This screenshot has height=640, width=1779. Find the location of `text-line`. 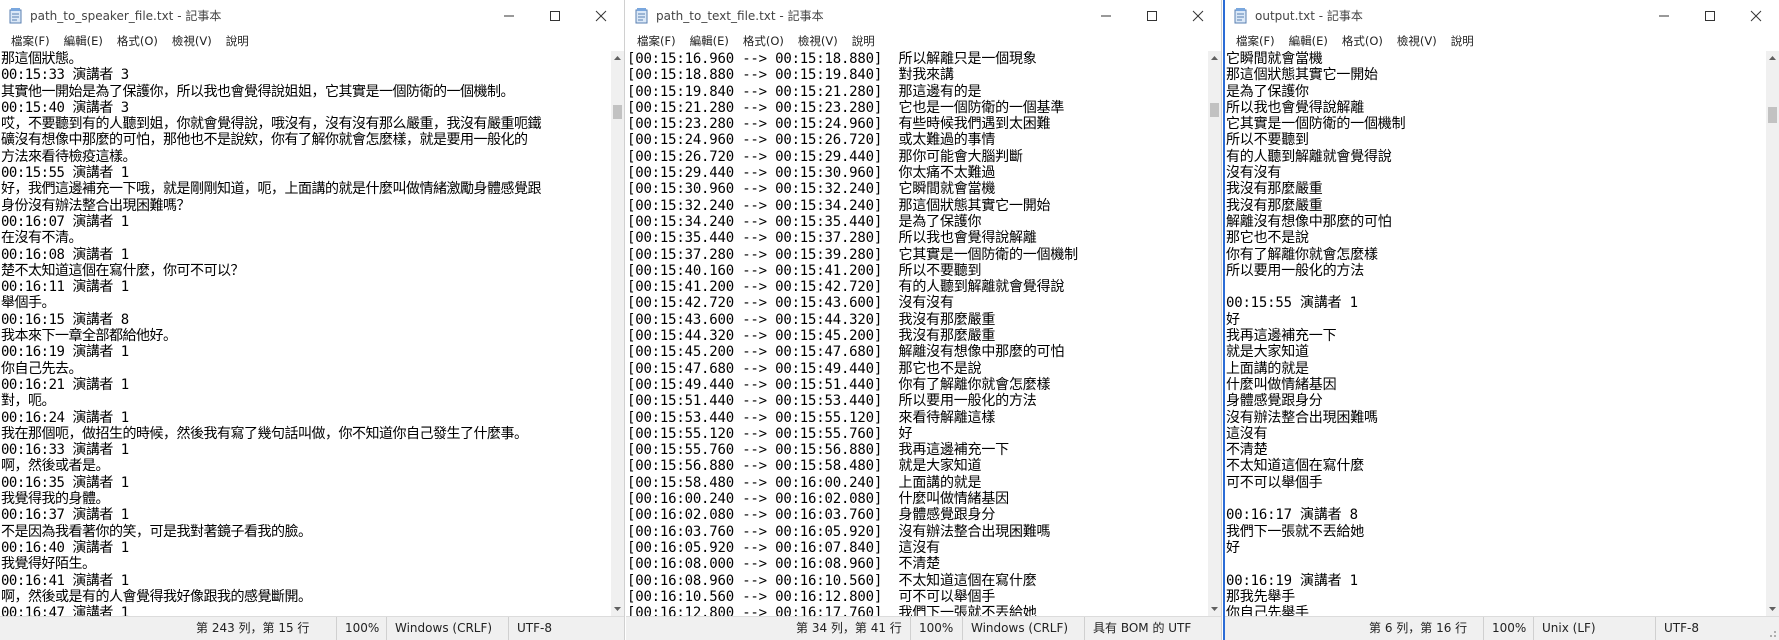

text-line is located at coordinates (1495, 499).